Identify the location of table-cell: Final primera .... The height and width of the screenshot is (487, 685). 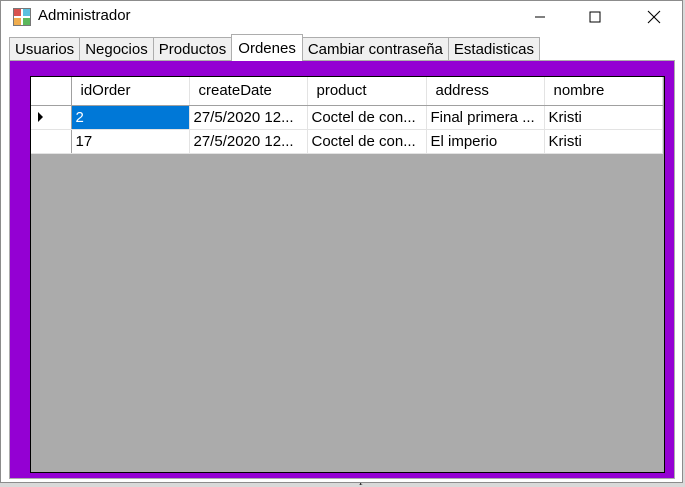
(485, 117).